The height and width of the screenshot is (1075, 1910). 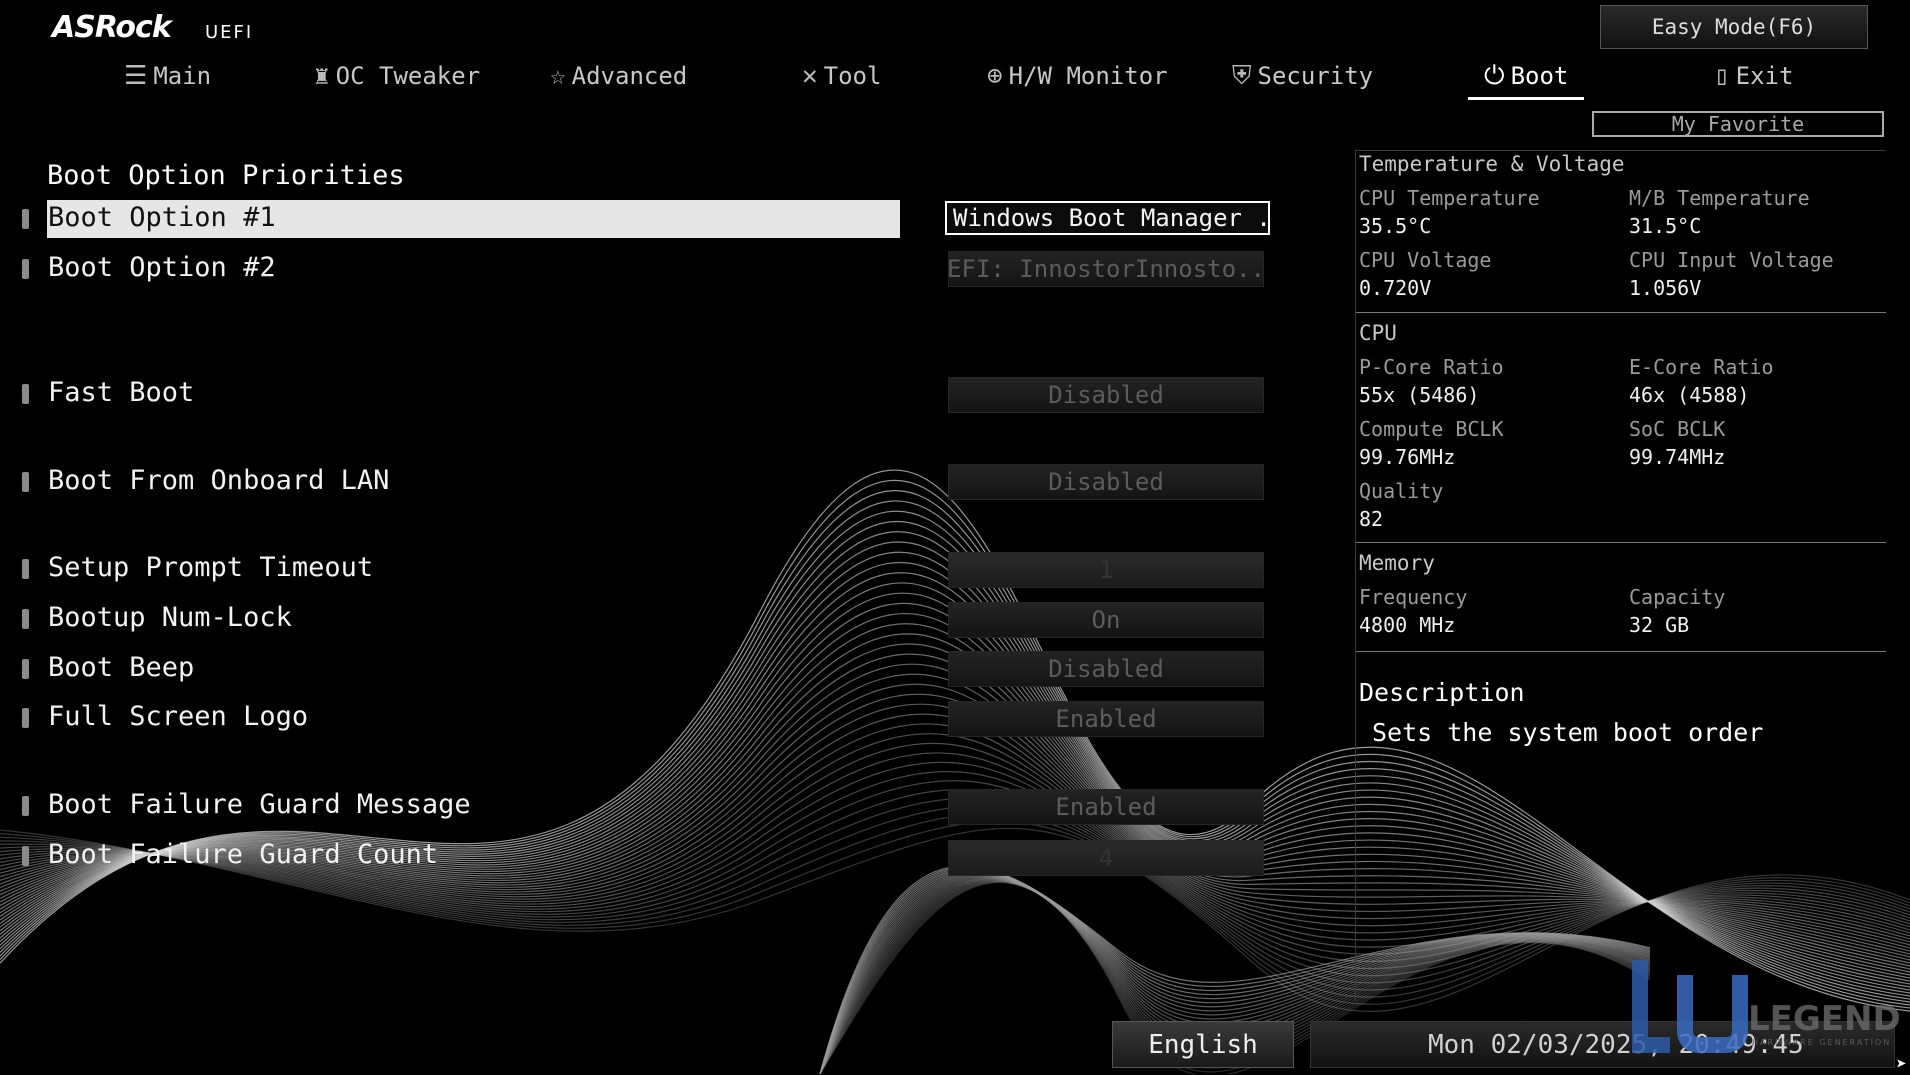 What do you see at coordinates (460, 219) in the screenshot?
I see `boot-option-1-row: Boot Option #1` at bounding box center [460, 219].